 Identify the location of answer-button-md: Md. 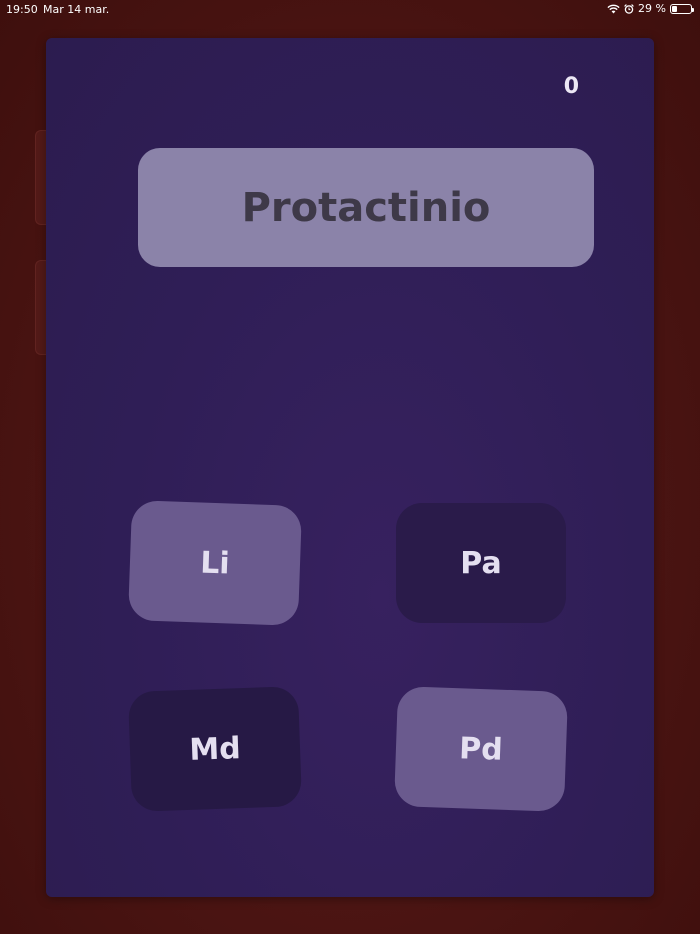
(215, 749).